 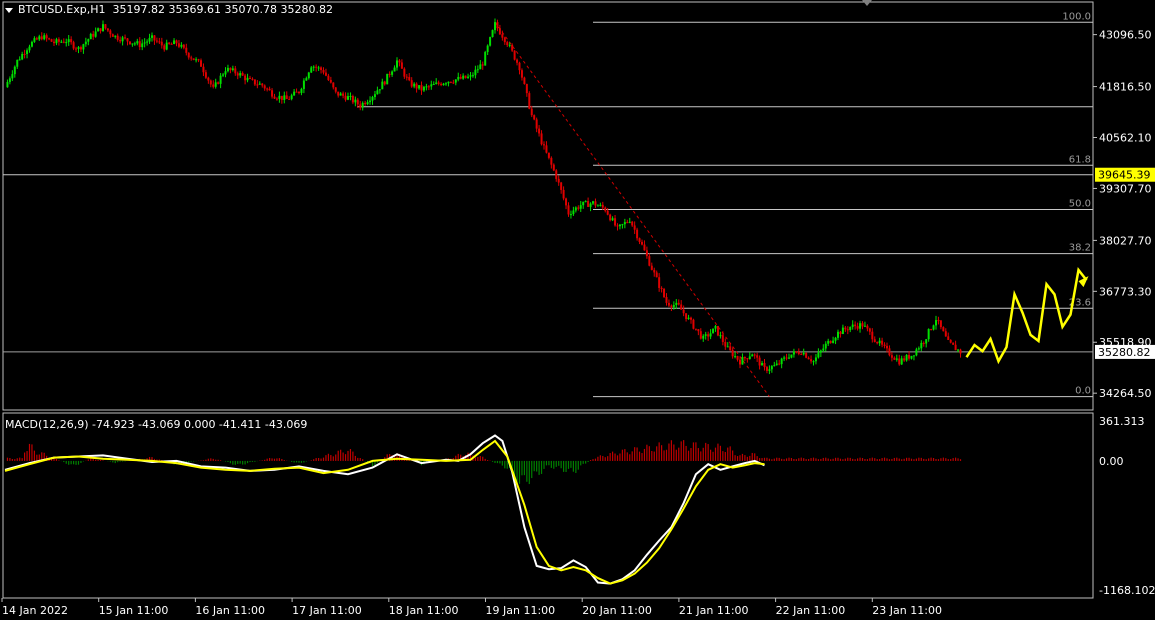 What do you see at coordinates (424, 610) in the screenshot?
I see `time-axis-label: 18 Jan 11:00` at bounding box center [424, 610].